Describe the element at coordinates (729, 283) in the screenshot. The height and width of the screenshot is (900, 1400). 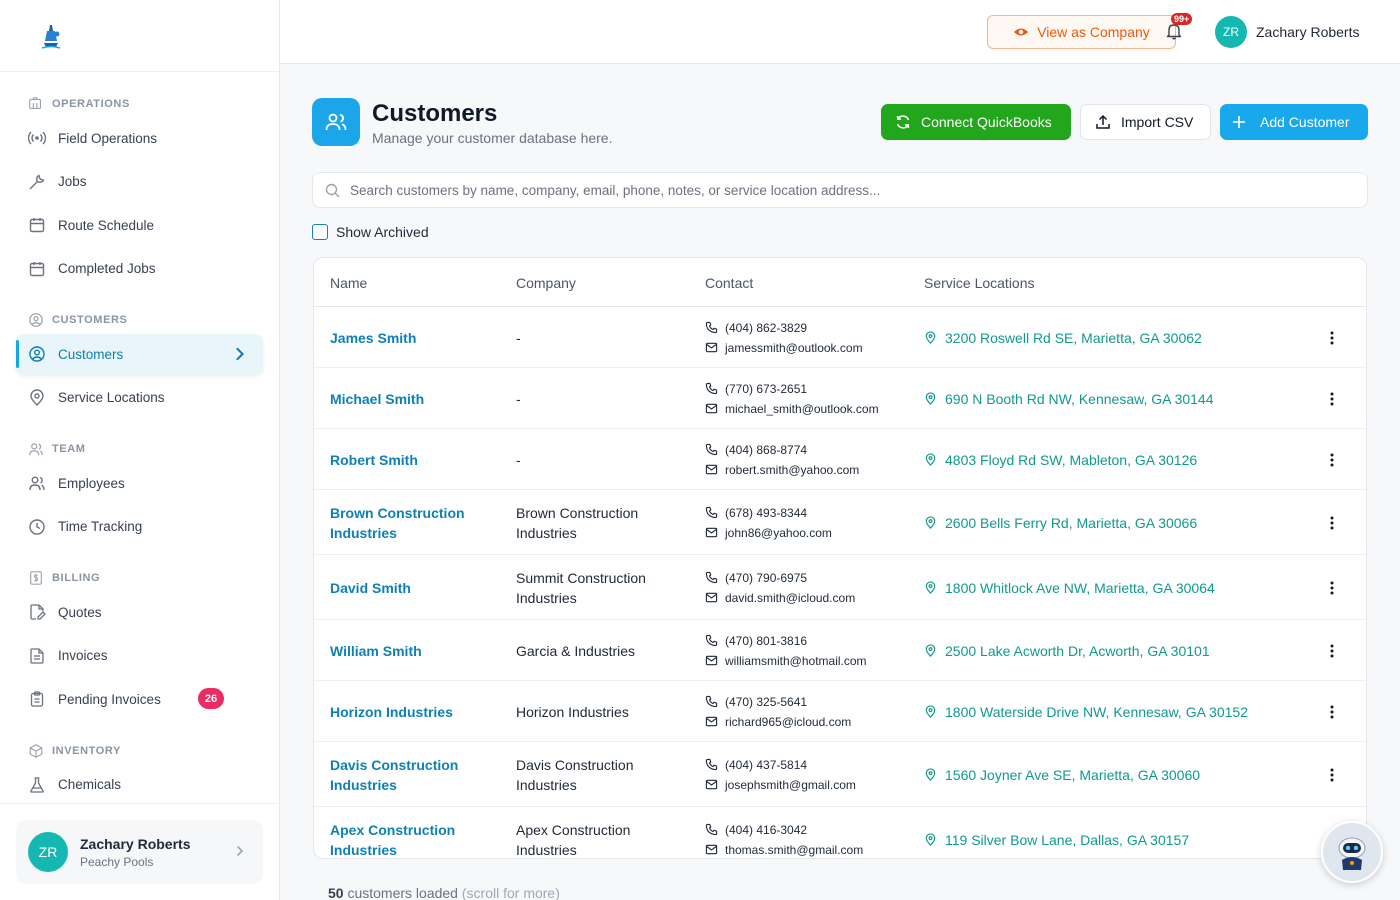
I see `column-header-contact: Contact` at that location.